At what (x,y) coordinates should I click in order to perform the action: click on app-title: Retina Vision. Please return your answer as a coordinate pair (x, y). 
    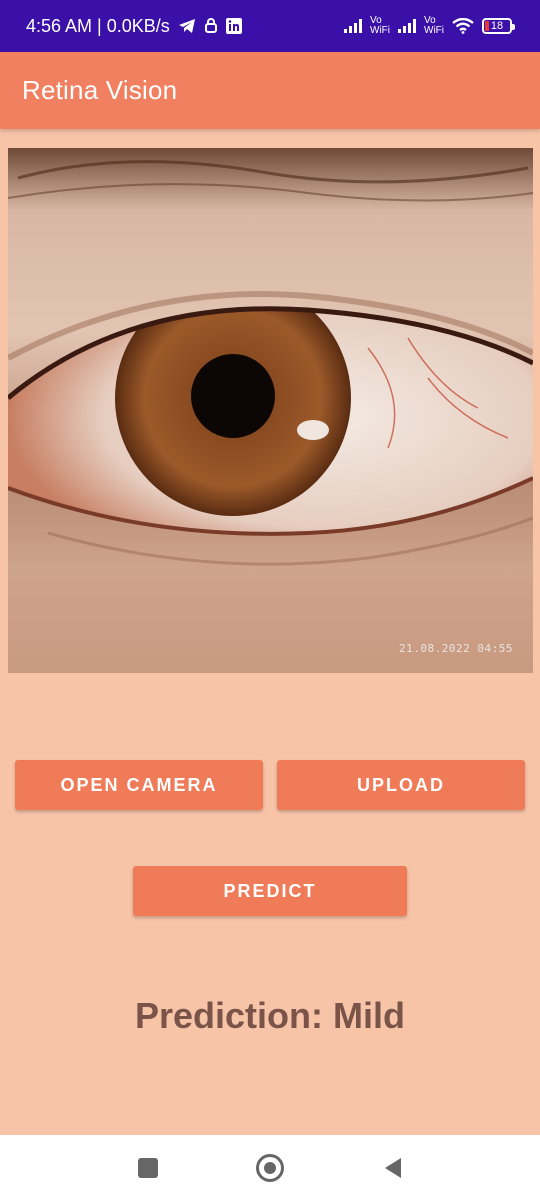
    Looking at the image, I should click on (100, 90).